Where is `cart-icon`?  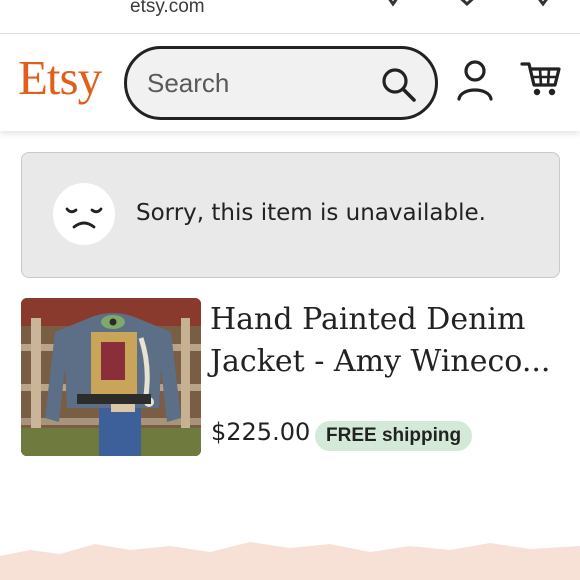
cart-icon is located at coordinates (541, 79).